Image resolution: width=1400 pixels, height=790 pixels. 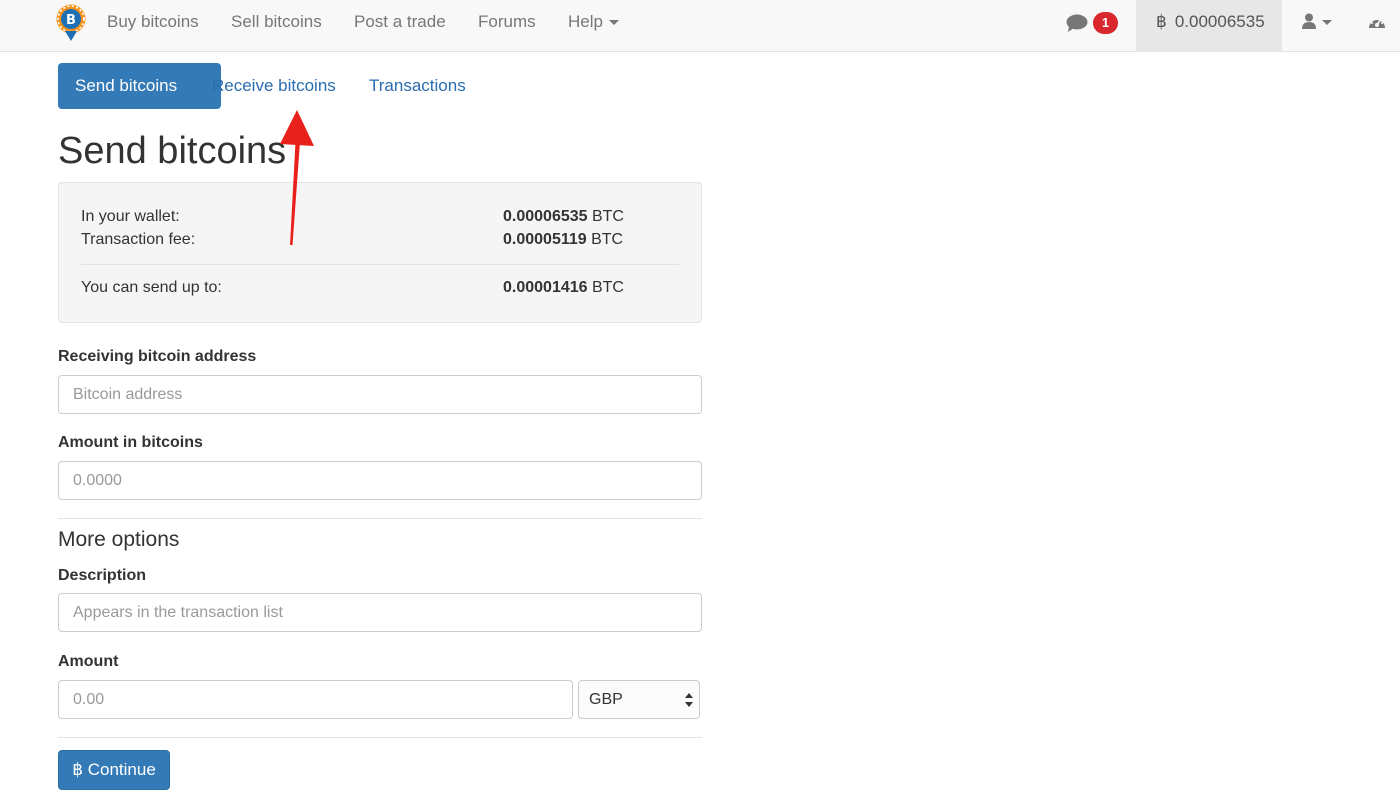 I want to click on currency-select: GBP, so click(x=639, y=699).